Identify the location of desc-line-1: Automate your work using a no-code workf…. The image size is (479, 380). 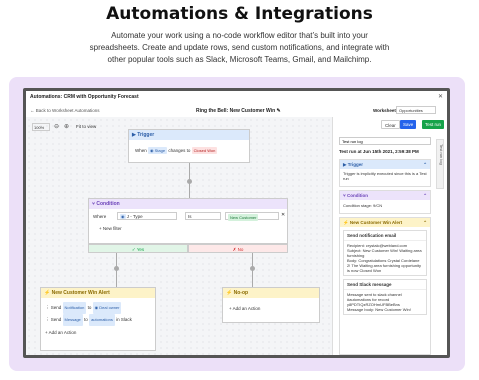
(239, 35).